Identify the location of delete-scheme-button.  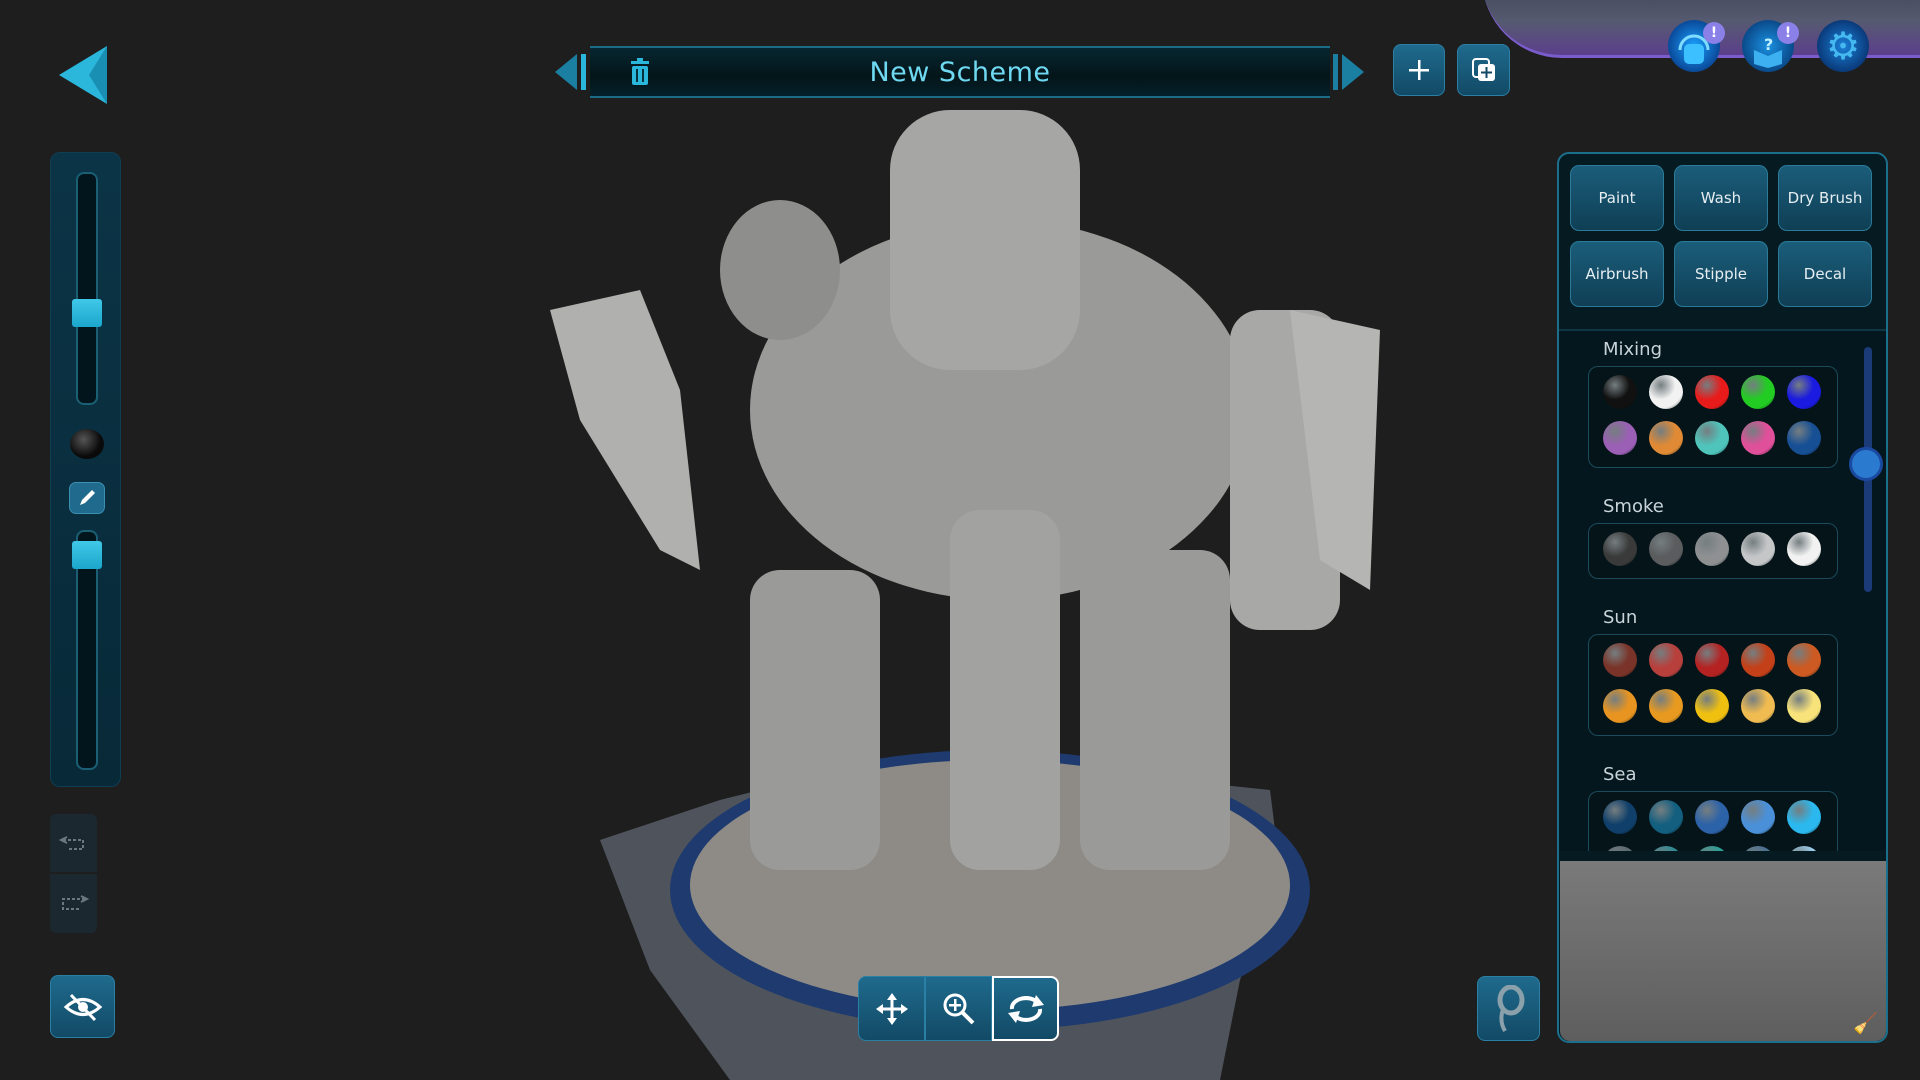
(640, 72).